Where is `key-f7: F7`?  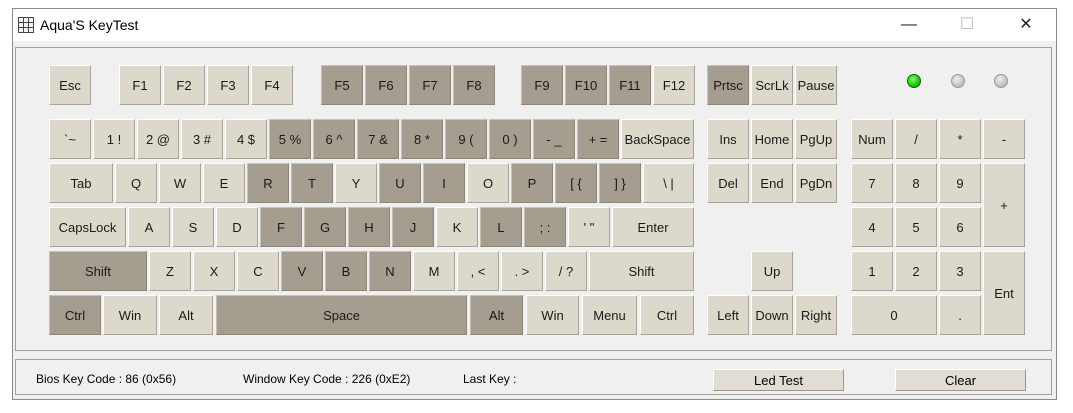 key-f7: F7 is located at coordinates (430, 85).